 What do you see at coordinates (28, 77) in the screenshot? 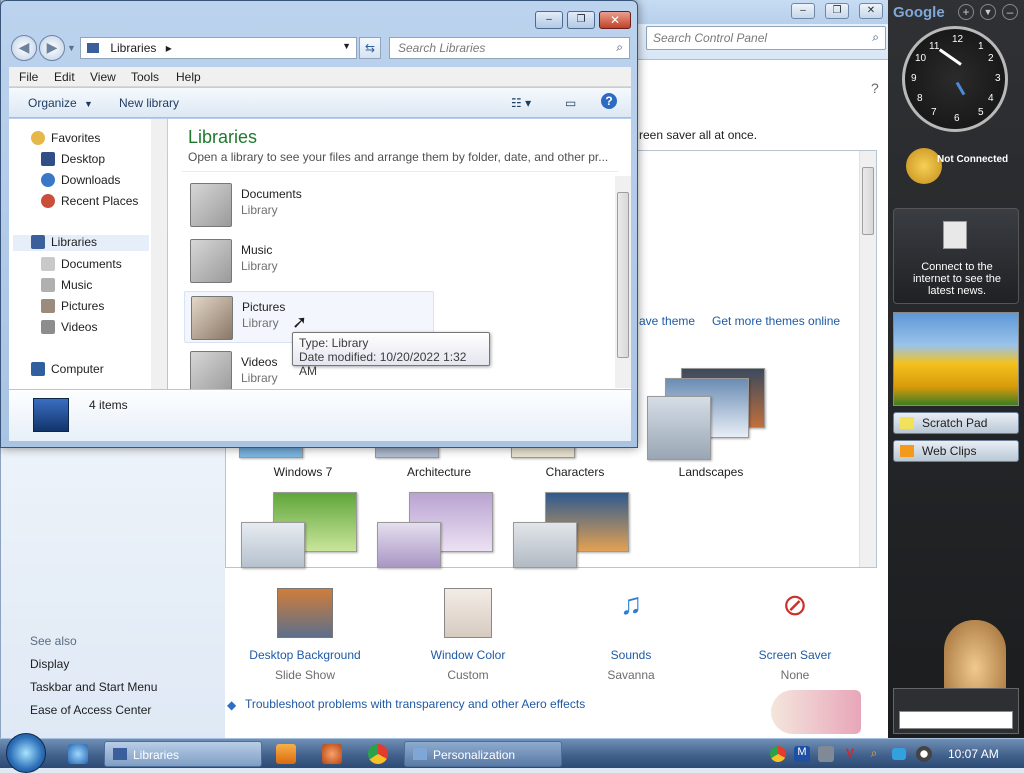
I see `menu-file: File` at bounding box center [28, 77].